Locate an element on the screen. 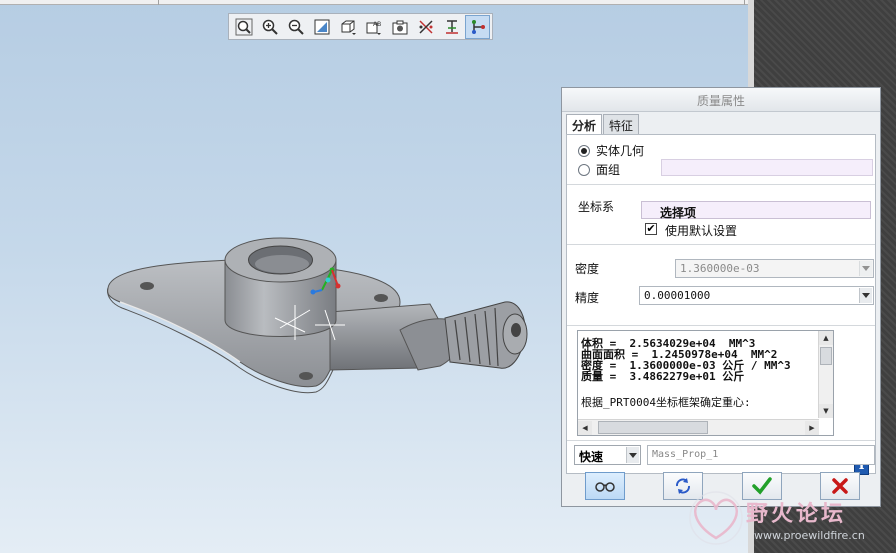  vertical-scroll-thumb is located at coordinates (826, 356).